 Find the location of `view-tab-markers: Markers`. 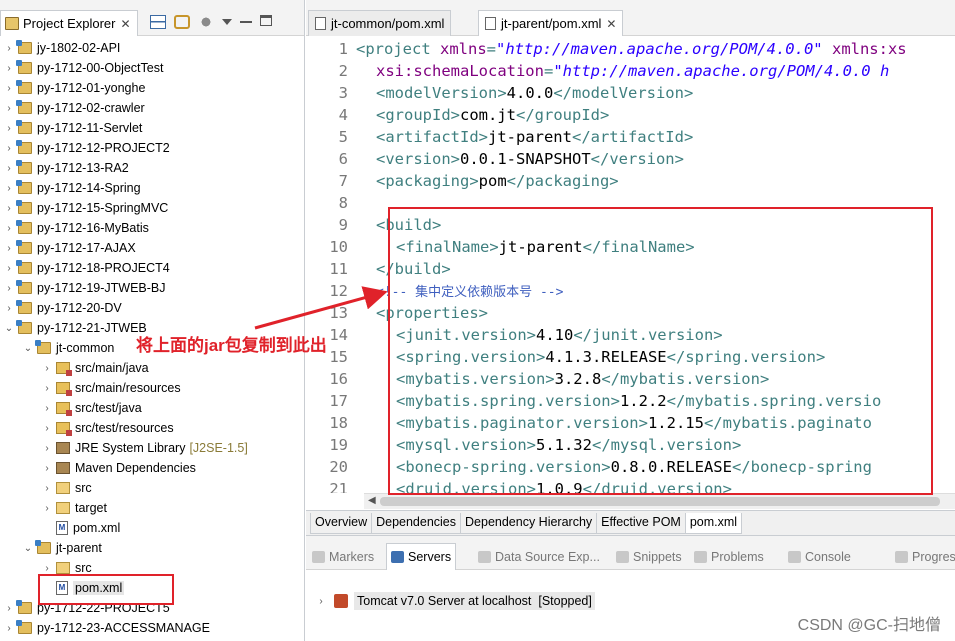

view-tab-markers: Markers is located at coordinates (343, 556).